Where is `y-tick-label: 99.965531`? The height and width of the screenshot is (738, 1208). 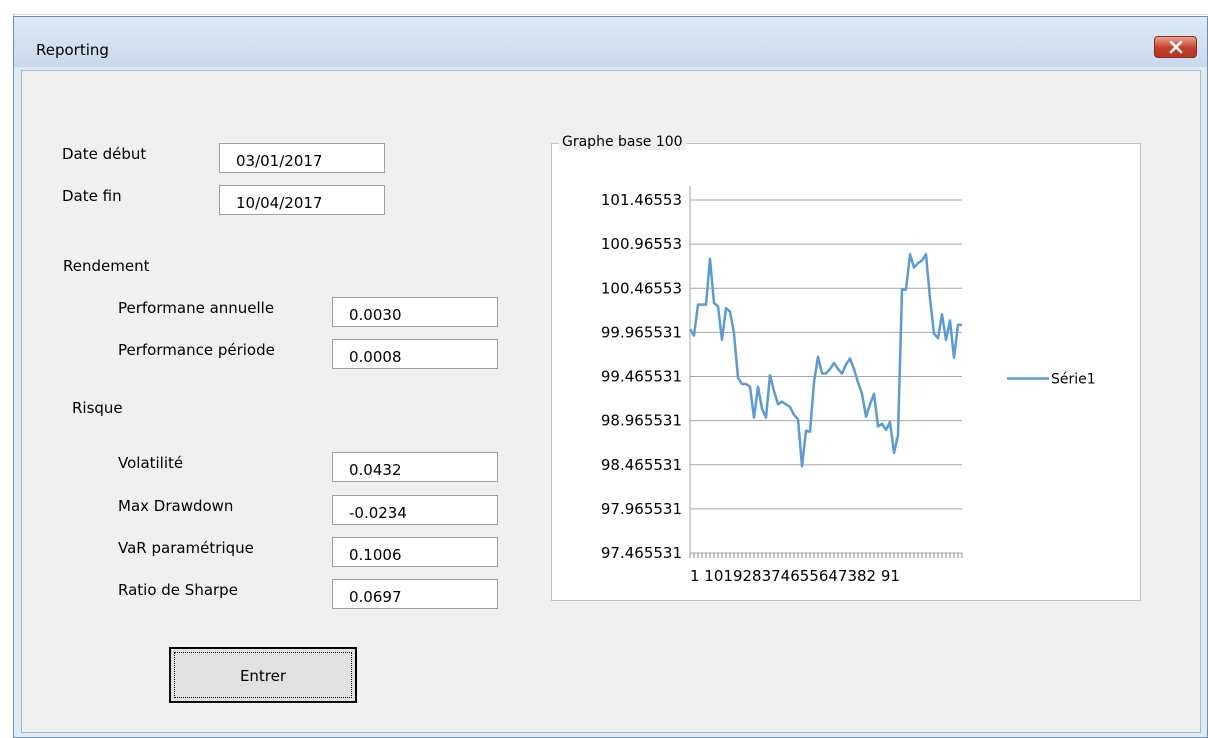
y-tick-label: 99.965531 is located at coordinates (641, 332).